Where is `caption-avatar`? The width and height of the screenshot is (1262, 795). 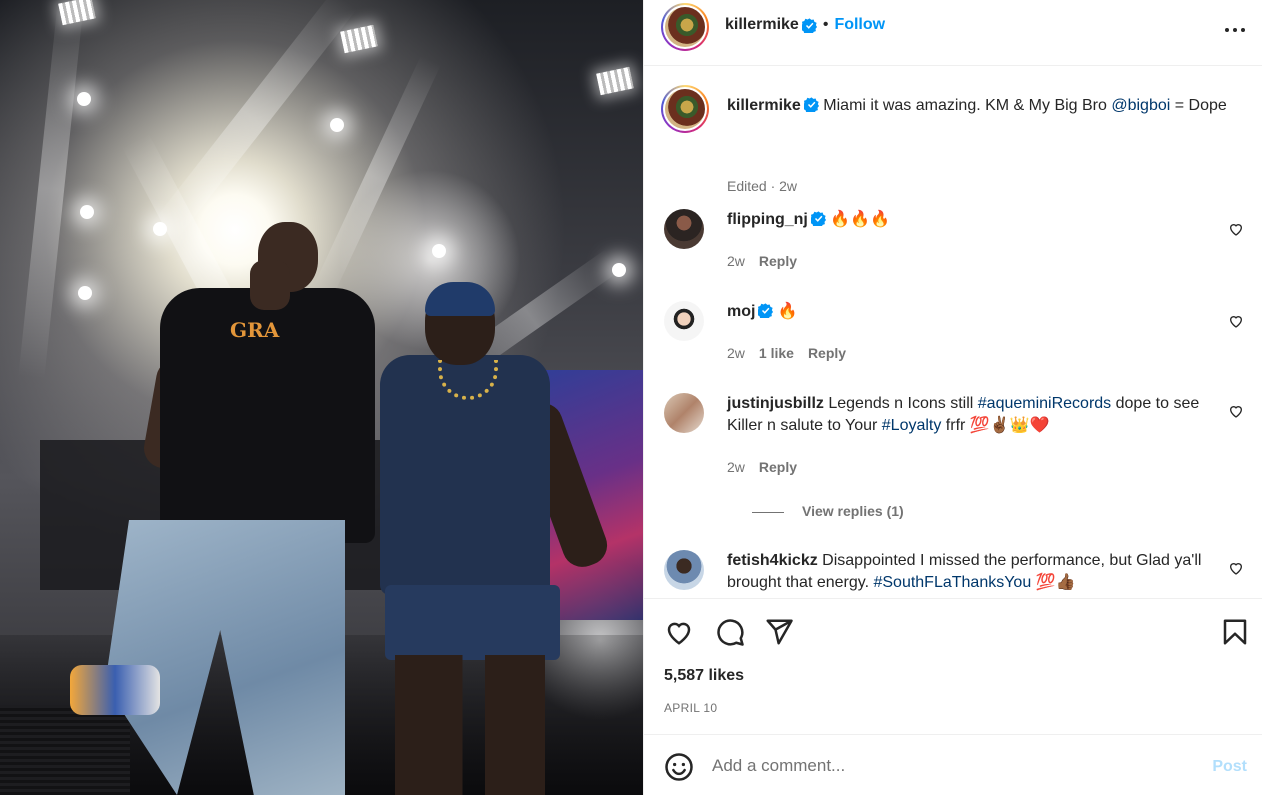 caption-avatar is located at coordinates (685, 109).